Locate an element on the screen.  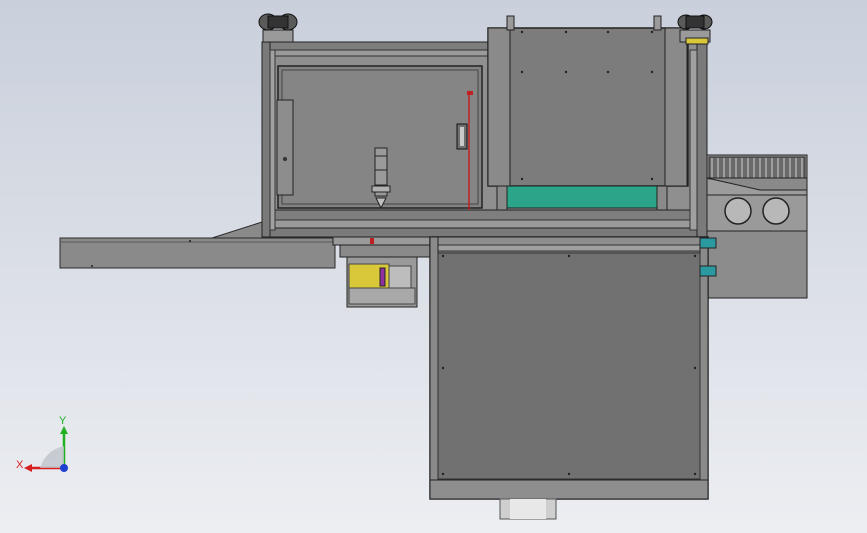
right-upper-module is located at coordinates (588, 113).